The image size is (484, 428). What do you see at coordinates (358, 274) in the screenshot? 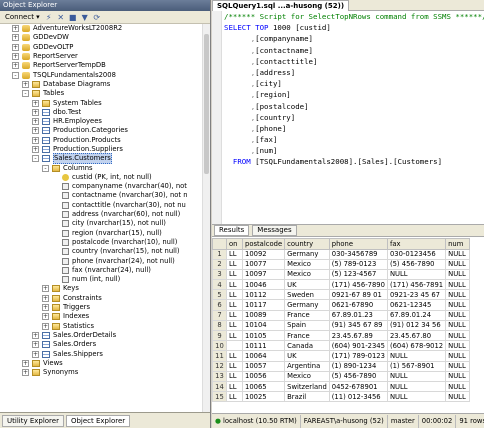
I see `grid-cell: (5) 123-4567` at bounding box center [358, 274].